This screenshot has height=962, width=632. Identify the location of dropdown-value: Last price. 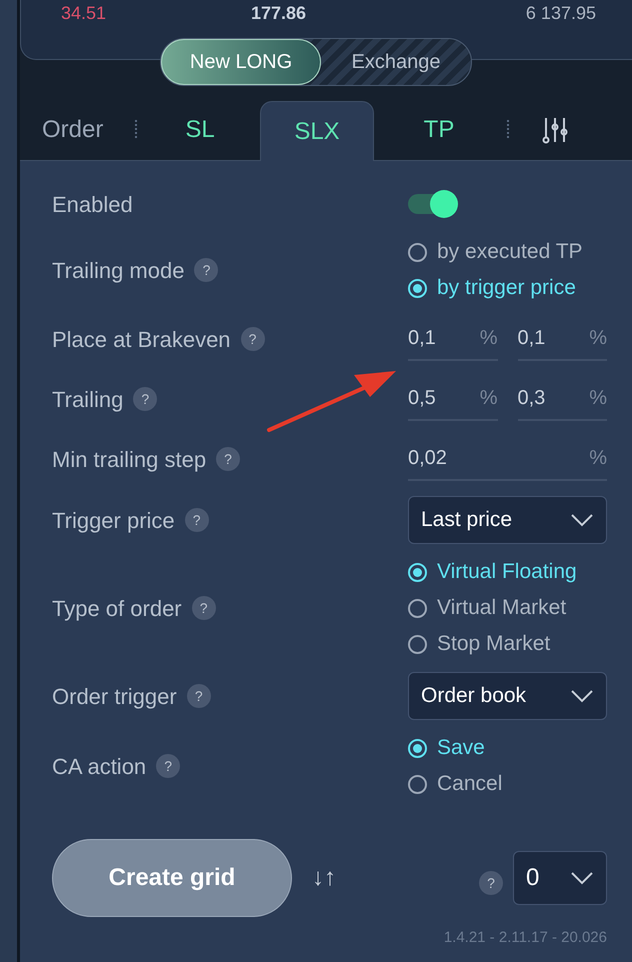
(466, 520).